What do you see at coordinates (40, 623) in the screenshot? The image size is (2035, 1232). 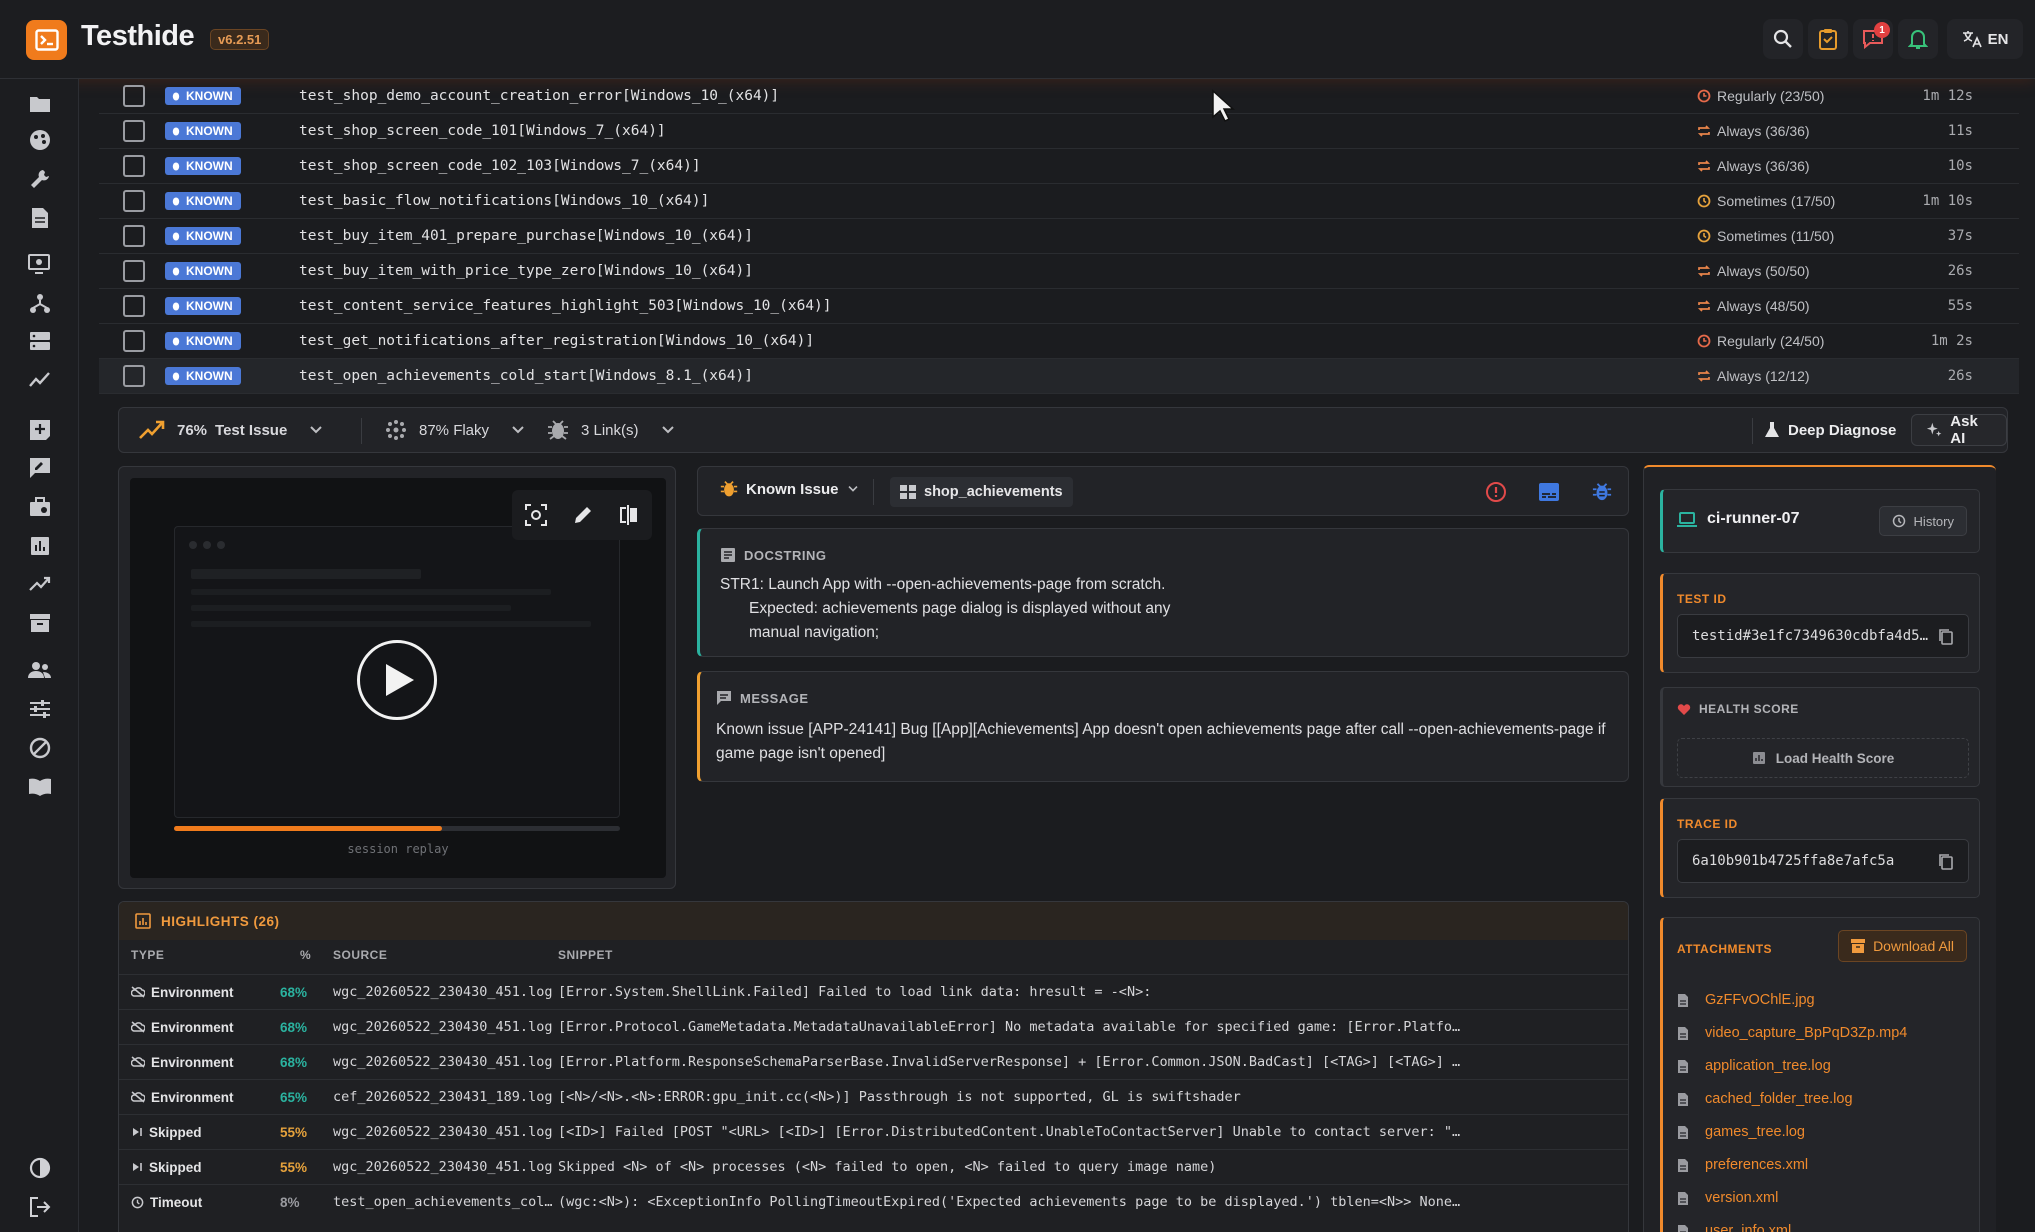 I see `sidebar-item-archive` at bounding box center [40, 623].